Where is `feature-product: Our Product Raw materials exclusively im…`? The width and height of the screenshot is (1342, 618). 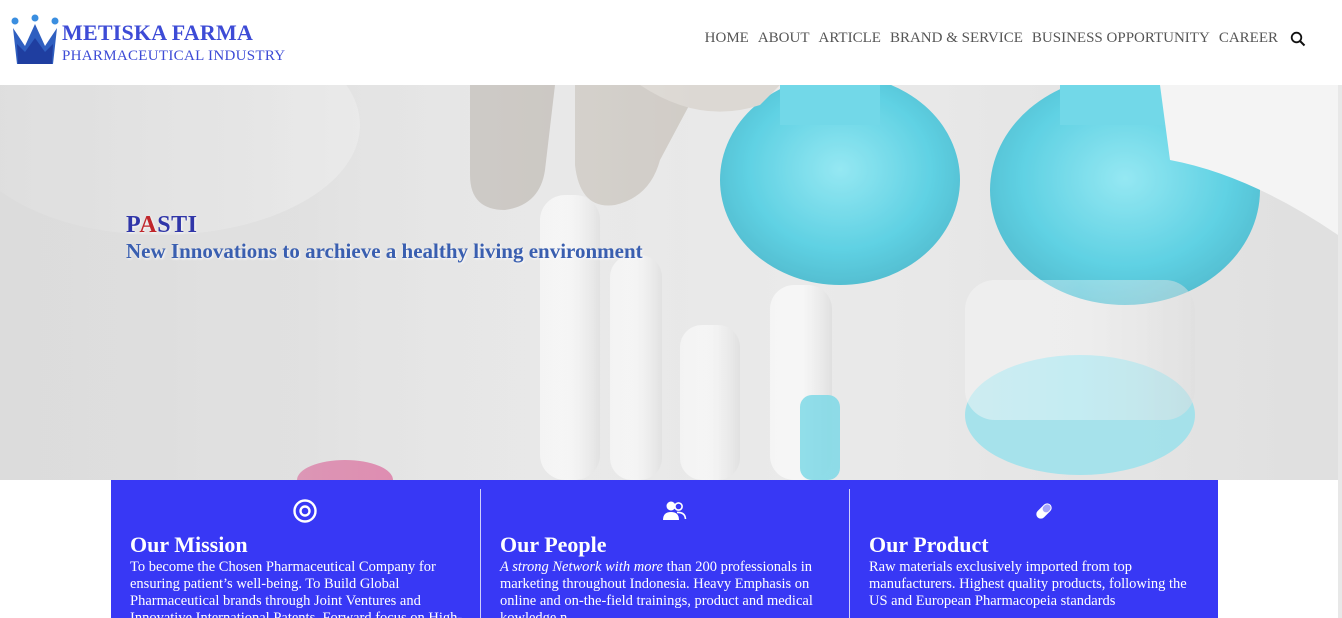 feature-product: Our Product Raw materials exclusively im… is located at coordinates (1033, 553).